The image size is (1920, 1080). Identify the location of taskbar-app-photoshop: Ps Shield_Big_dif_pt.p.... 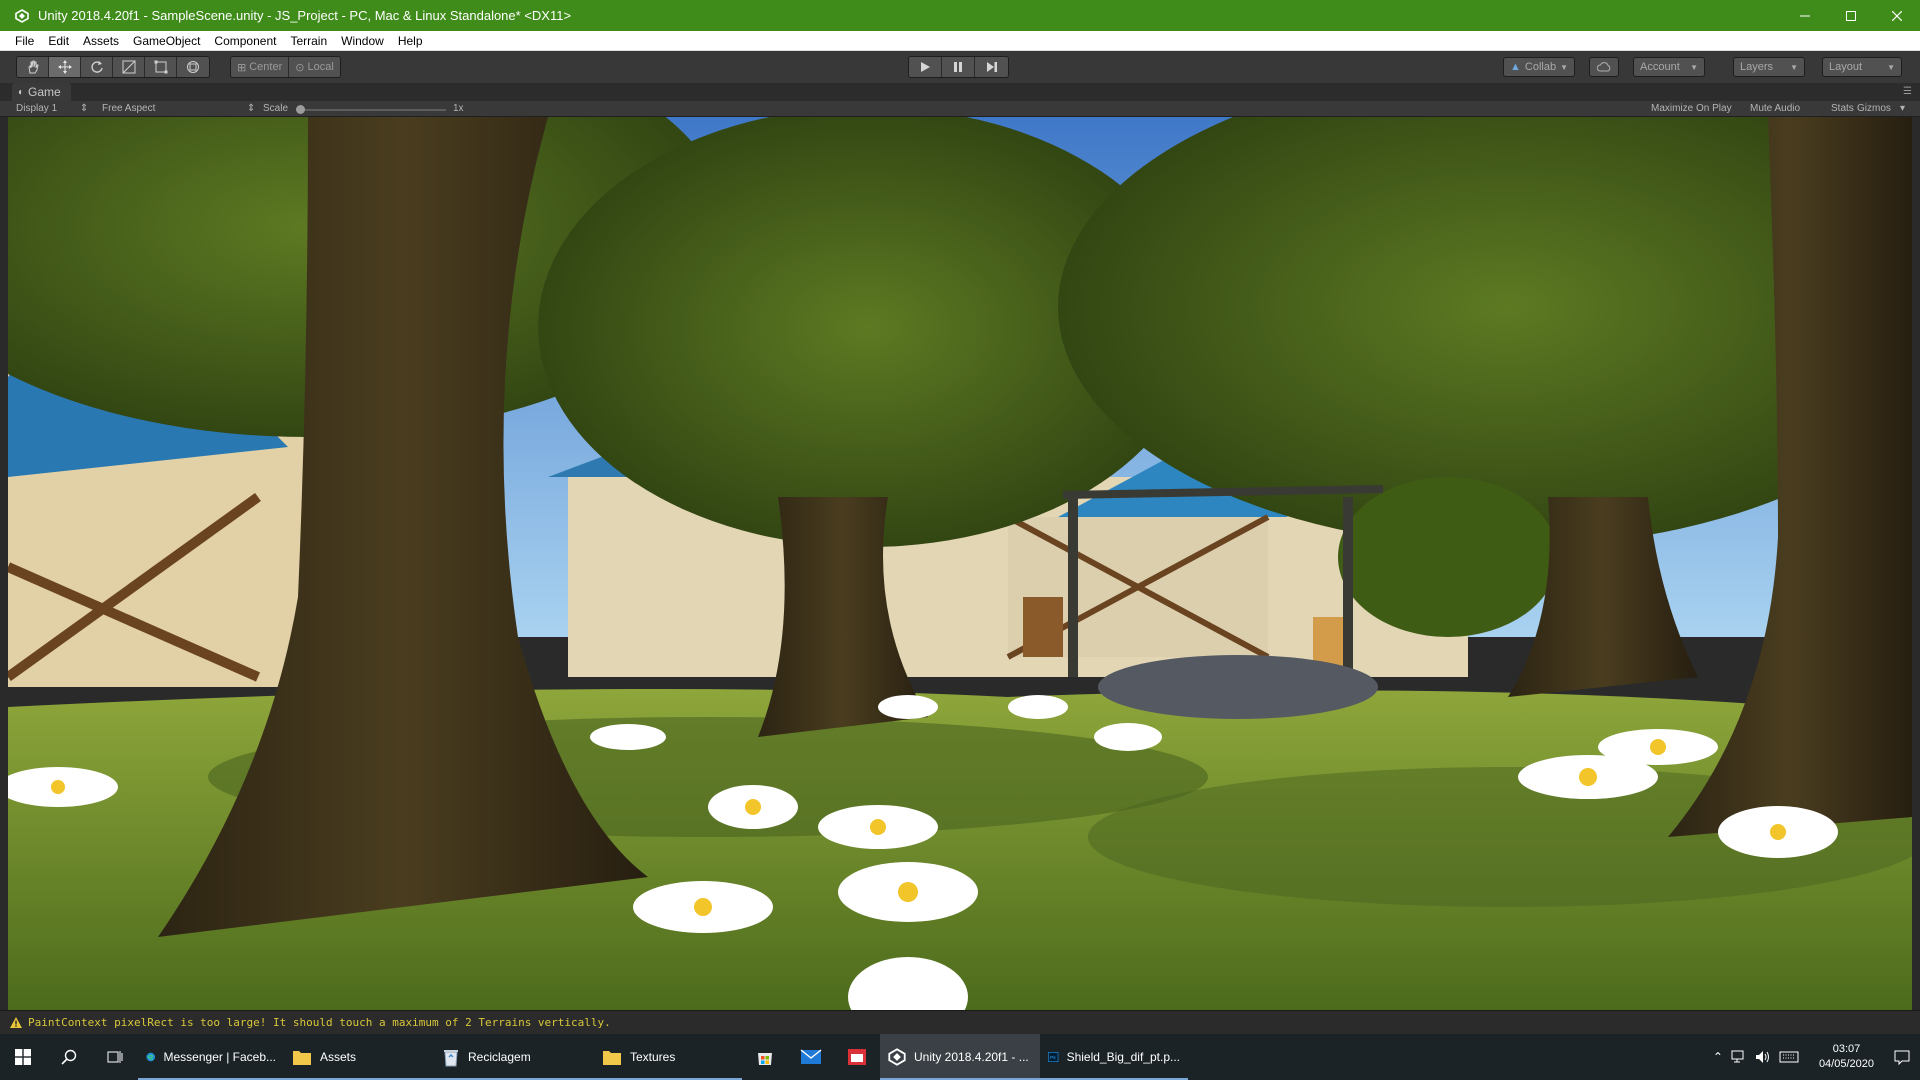
(1114, 1057).